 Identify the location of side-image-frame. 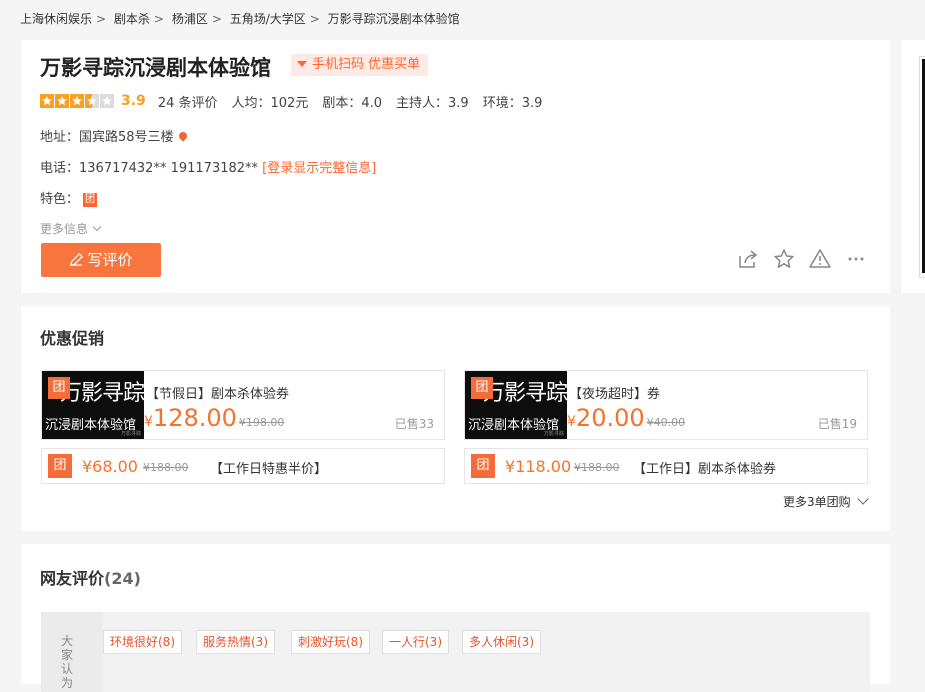
(922, 167).